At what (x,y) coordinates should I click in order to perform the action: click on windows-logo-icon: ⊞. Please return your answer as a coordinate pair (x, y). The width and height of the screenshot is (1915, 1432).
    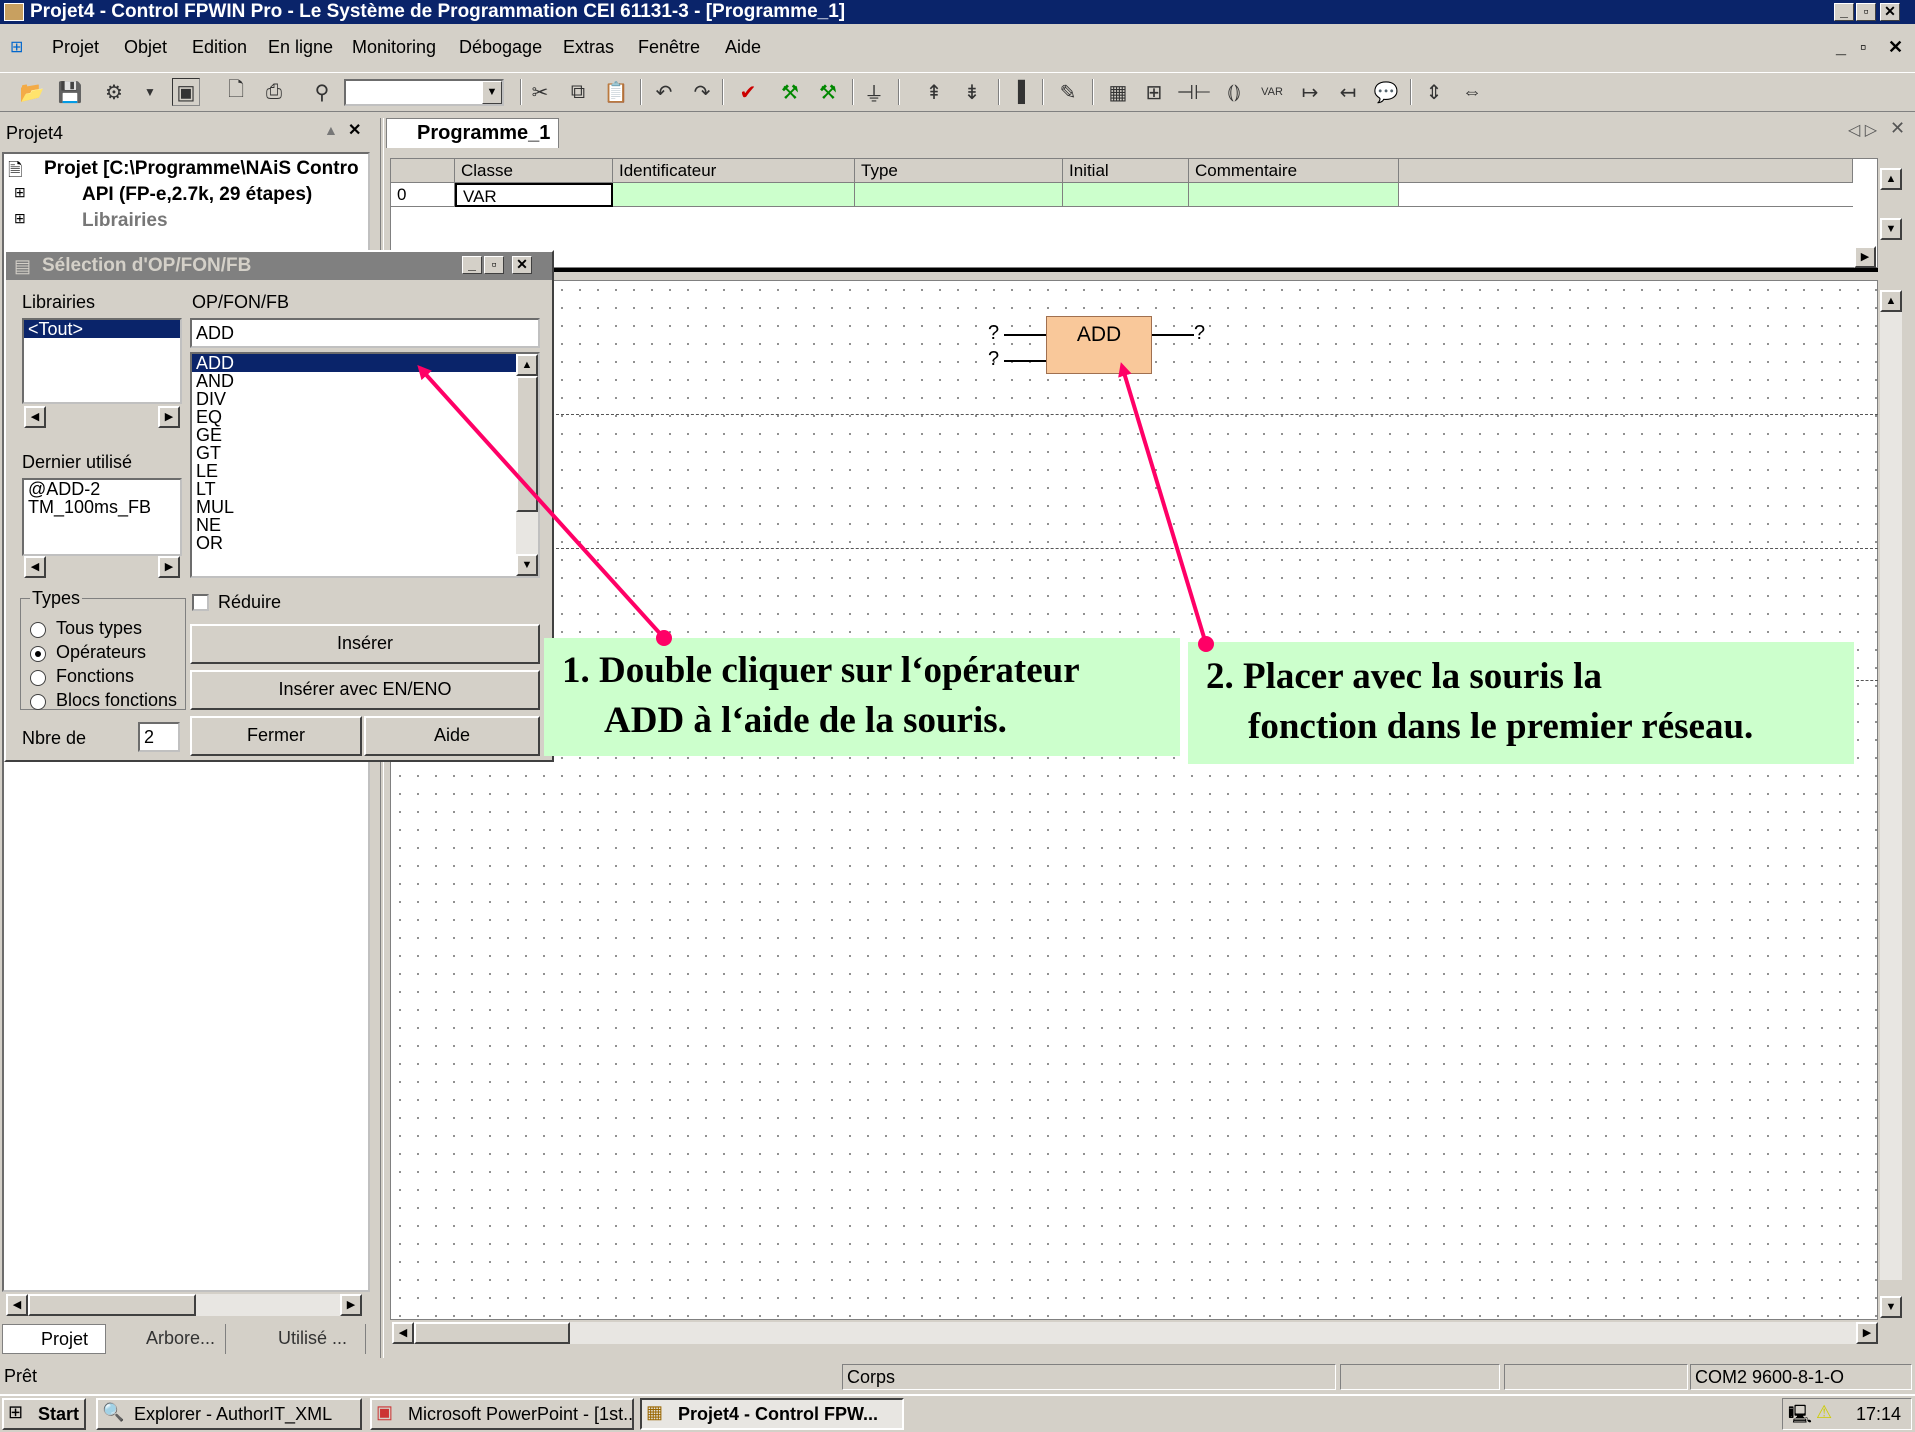
    Looking at the image, I should click on (16, 1412).